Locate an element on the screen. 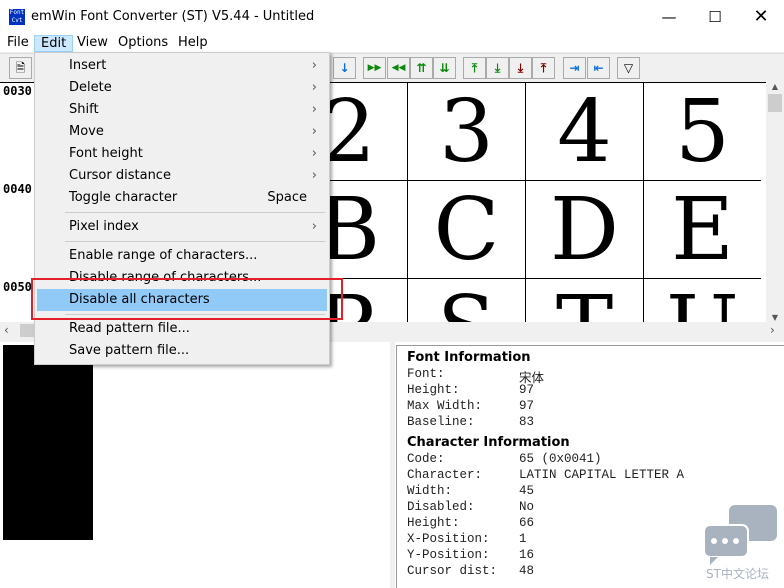 The height and width of the screenshot is (588, 784). info-value: 48 is located at coordinates (527, 571).